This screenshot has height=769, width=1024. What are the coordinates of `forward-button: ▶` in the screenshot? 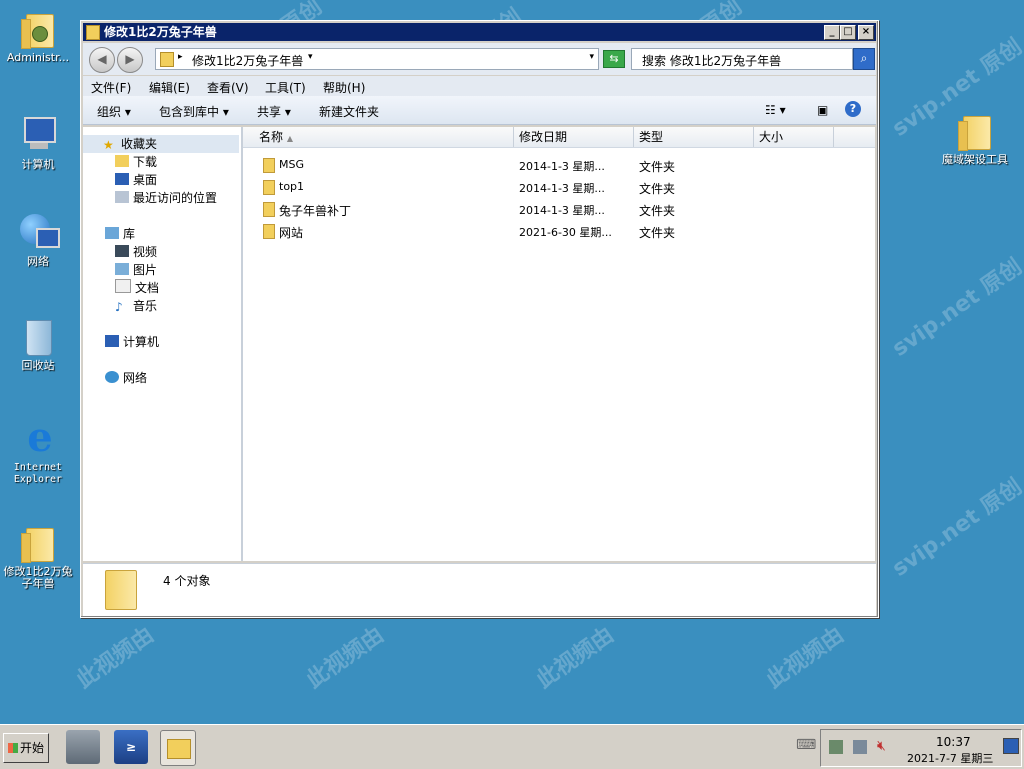 It's located at (130, 60).